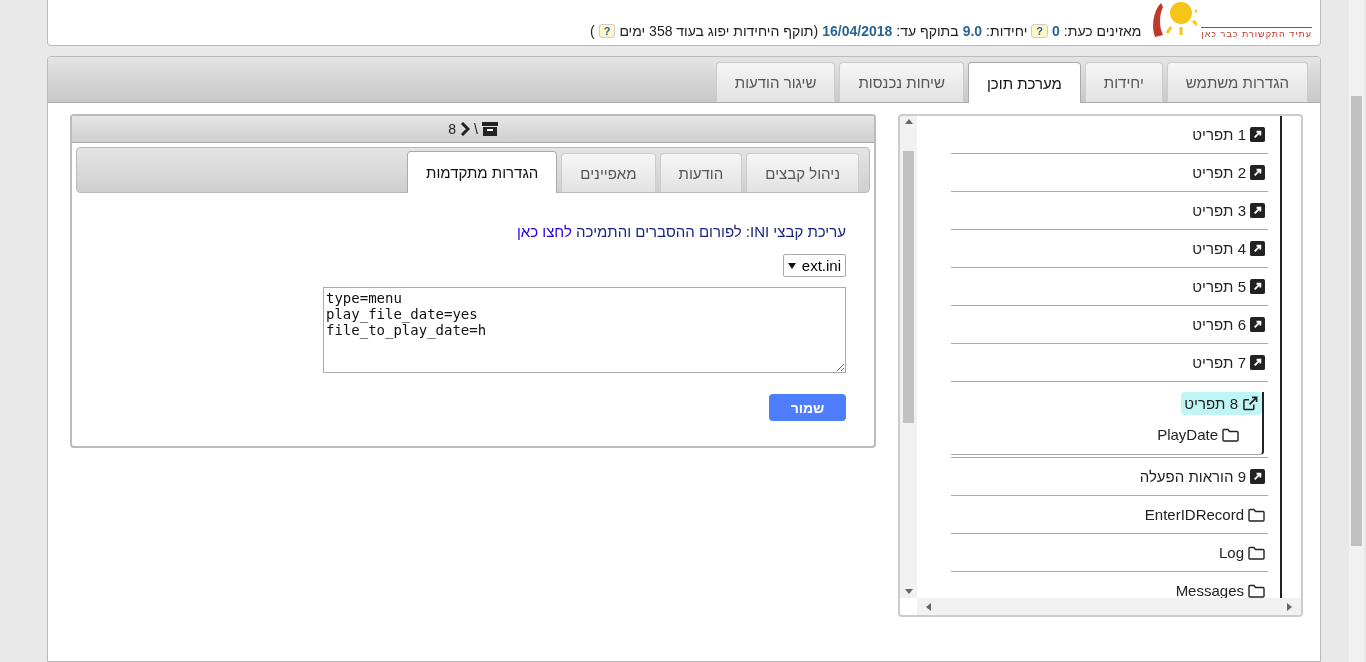 The width and height of the screenshot is (1366, 662). What do you see at coordinates (1228, 134) in the screenshot?
I see `tree-item: 1 תפריט` at bounding box center [1228, 134].